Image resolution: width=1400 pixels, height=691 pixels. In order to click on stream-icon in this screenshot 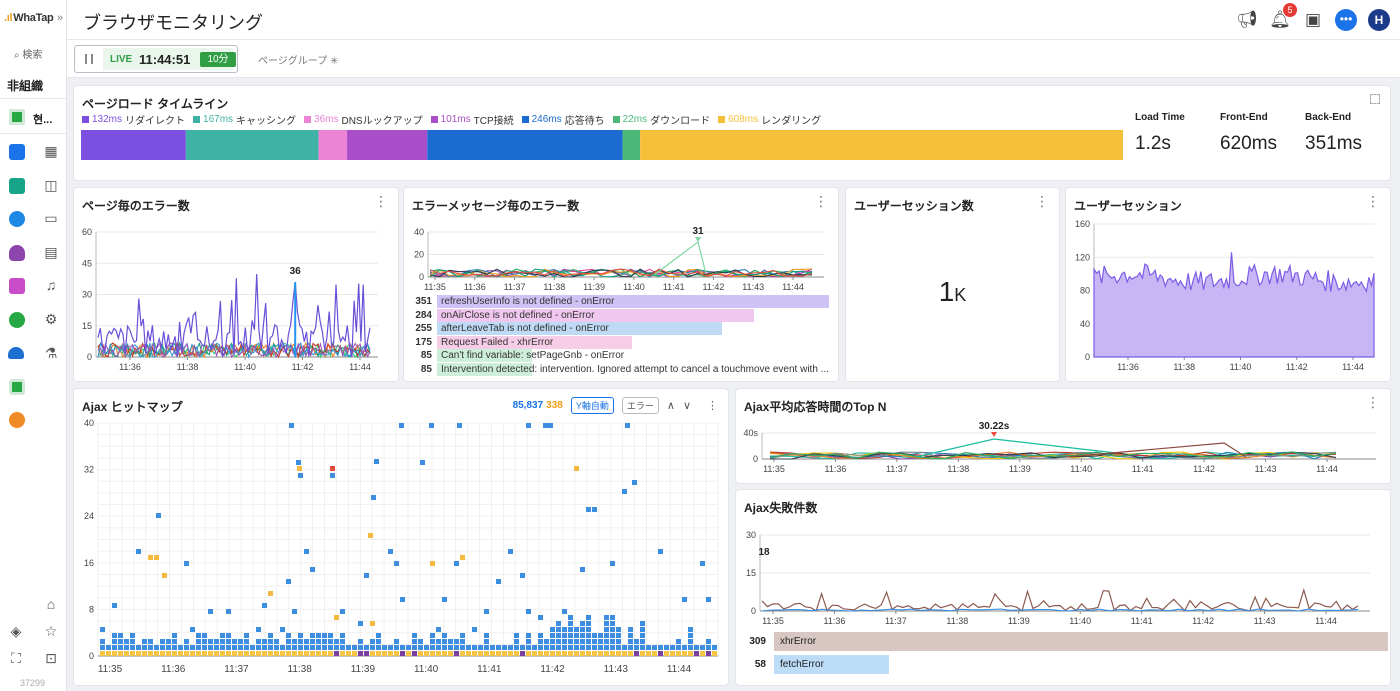, I will do `click(17, 420)`.